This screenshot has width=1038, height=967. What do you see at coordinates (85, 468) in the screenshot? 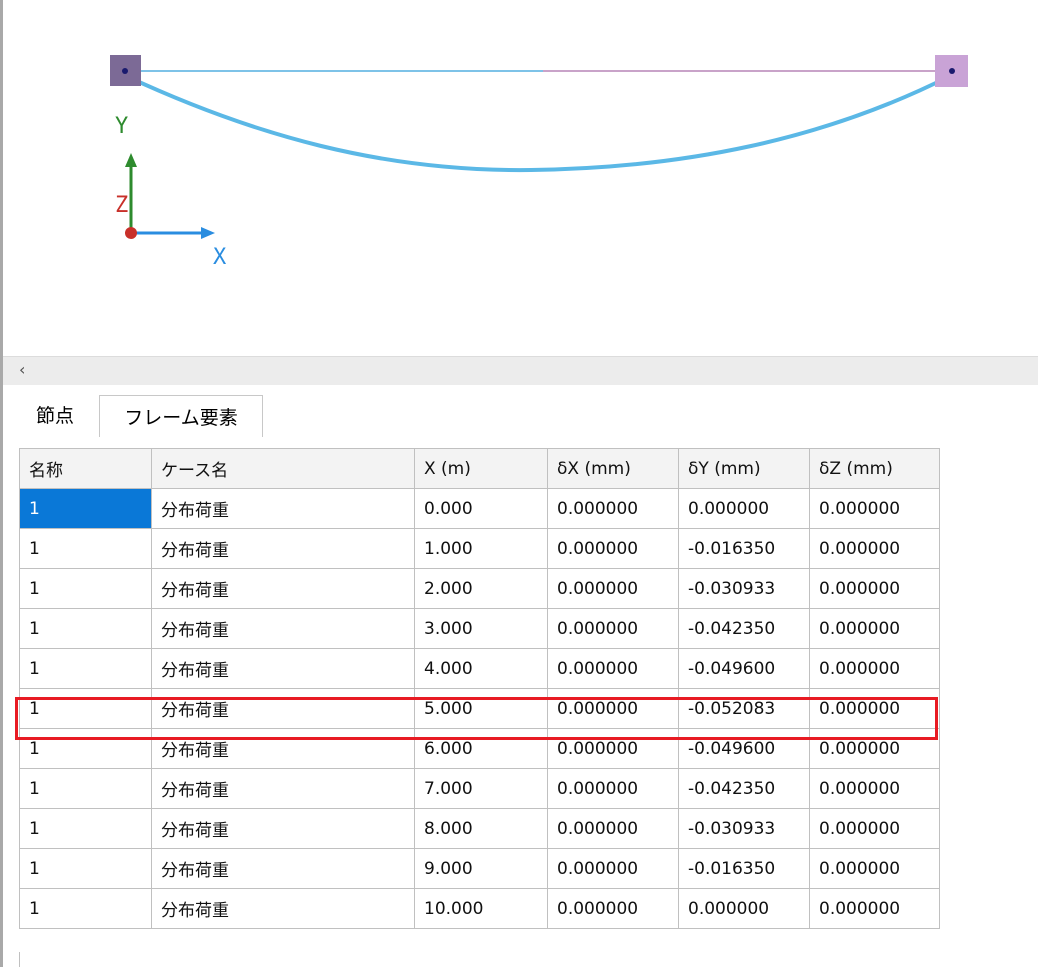
I see `column-header-name: 名称` at bounding box center [85, 468].